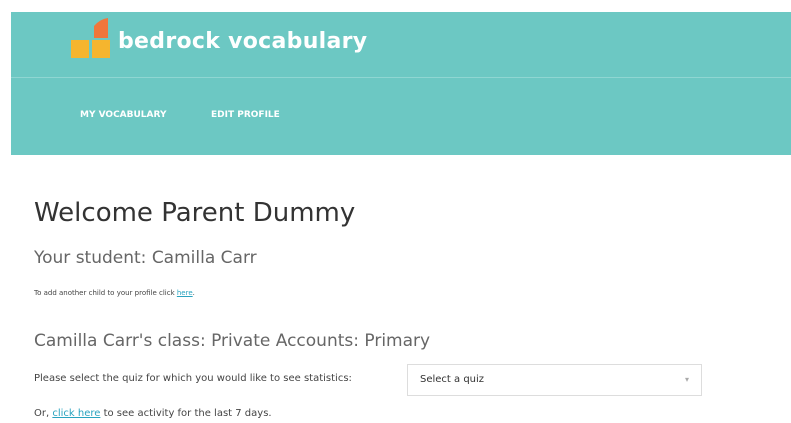  What do you see at coordinates (43, 413) in the screenshot?
I see `activity-prefix: Or,` at bounding box center [43, 413].